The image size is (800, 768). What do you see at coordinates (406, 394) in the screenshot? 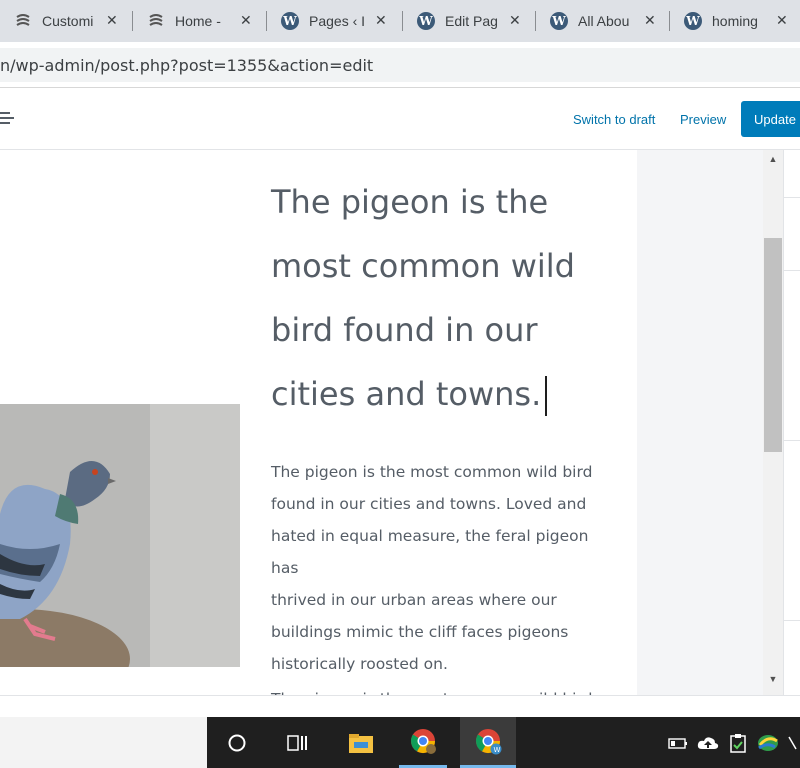
I see `heading-line: cities and towns.` at bounding box center [406, 394].